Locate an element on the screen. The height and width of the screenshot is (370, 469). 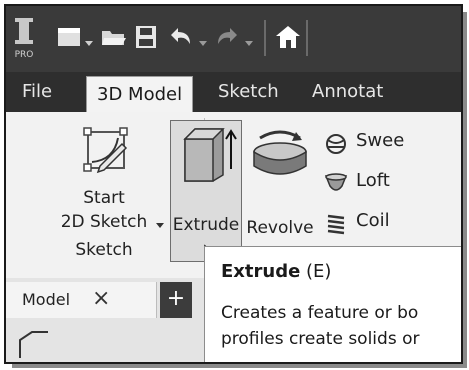
start-2d-sketch-label-line1: Start is located at coordinates (104, 198).